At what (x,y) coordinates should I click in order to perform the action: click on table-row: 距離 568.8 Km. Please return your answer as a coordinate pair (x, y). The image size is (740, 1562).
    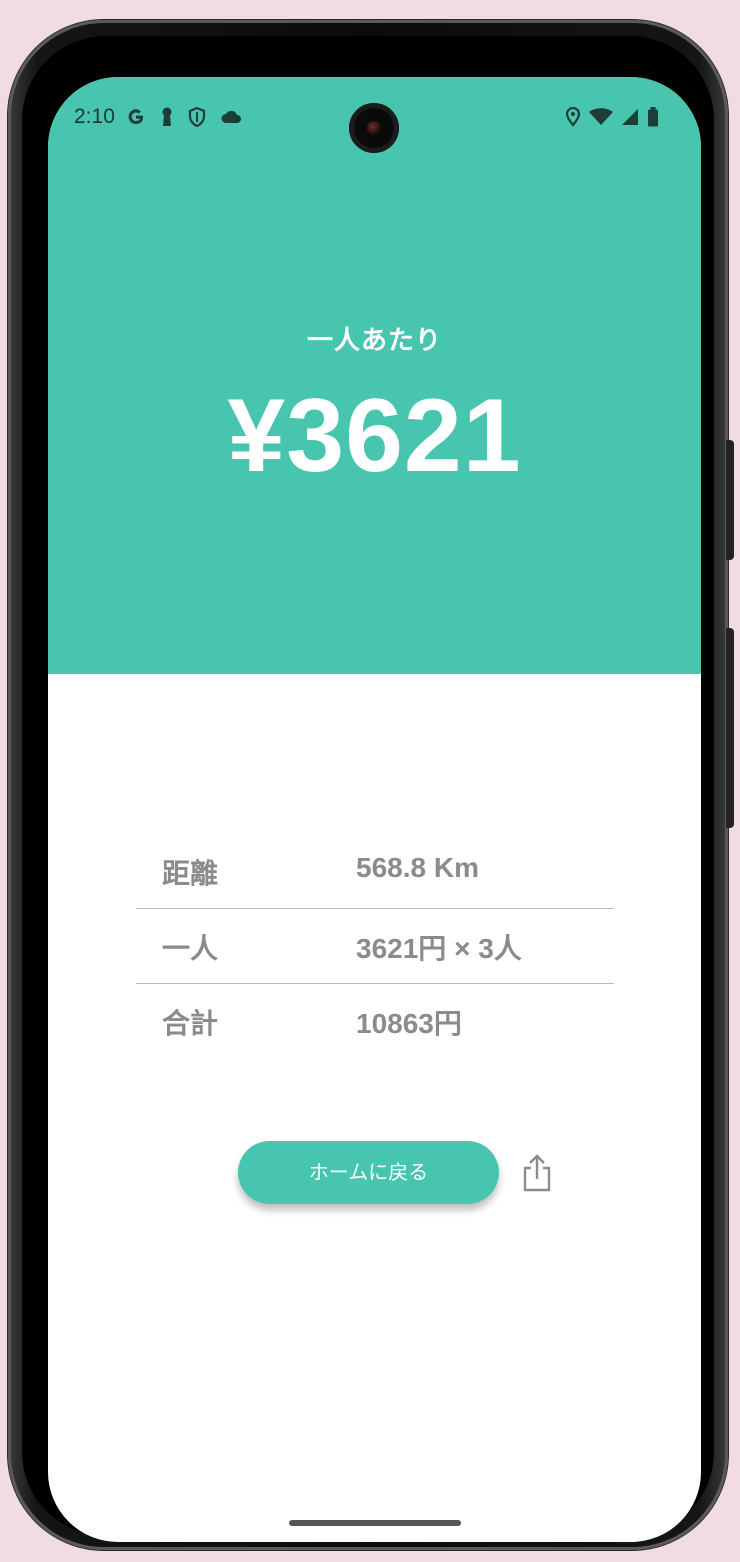
    Looking at the image, I should click on (375, 871).